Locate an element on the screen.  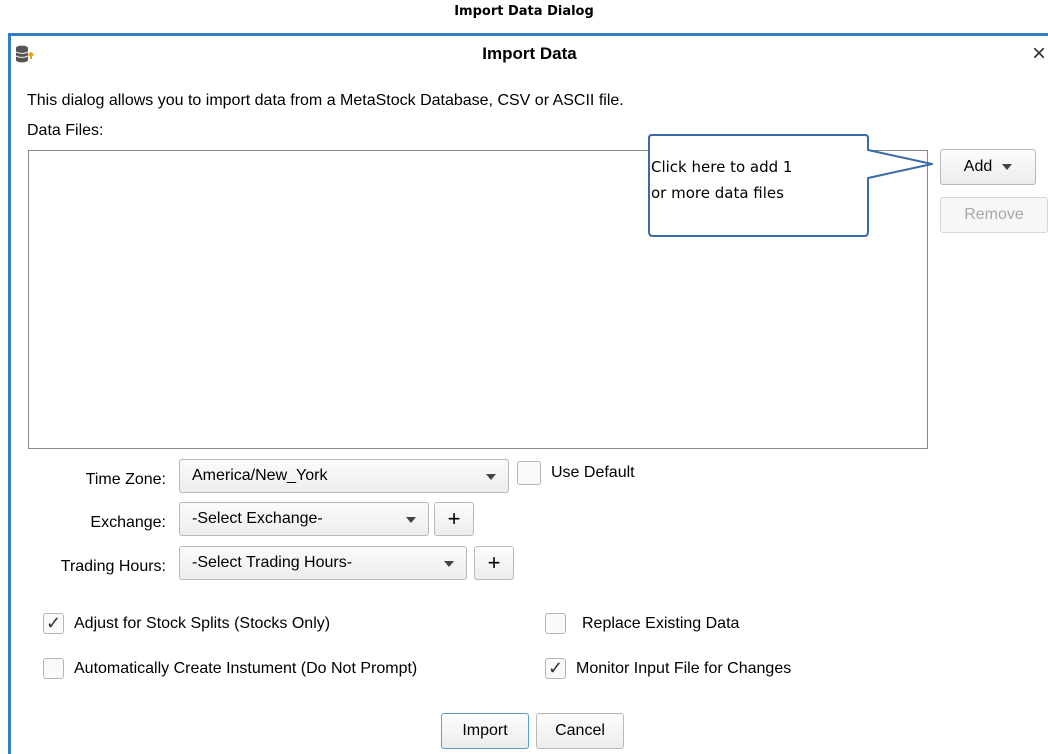
remove-button-label: Remove is located at coordinates (994, 214).